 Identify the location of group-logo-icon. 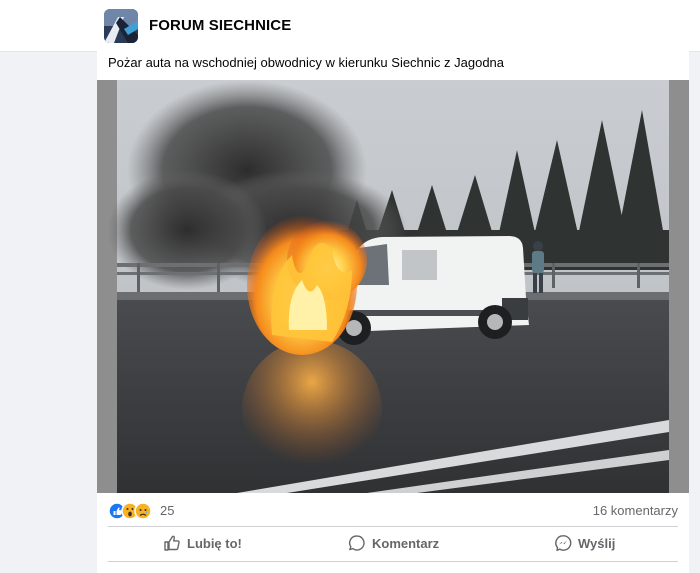
(121, 26).